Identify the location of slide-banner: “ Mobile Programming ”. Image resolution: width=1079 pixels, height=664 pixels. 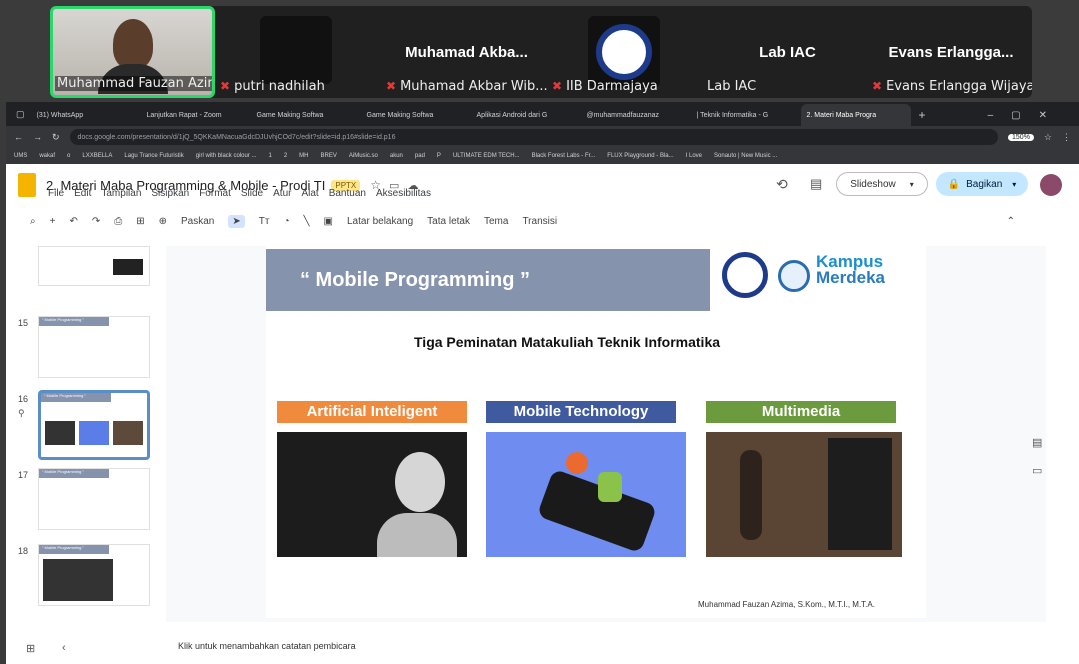
(488, 280).